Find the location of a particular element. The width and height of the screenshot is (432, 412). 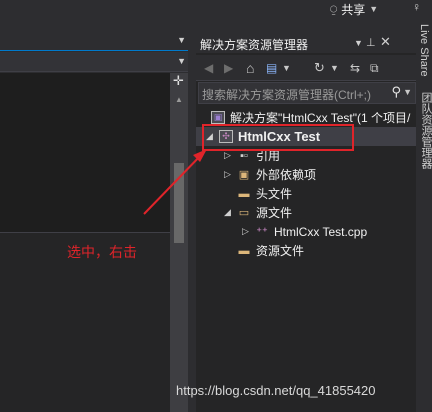

side-tab-strip is located at coordinates (424, 216).